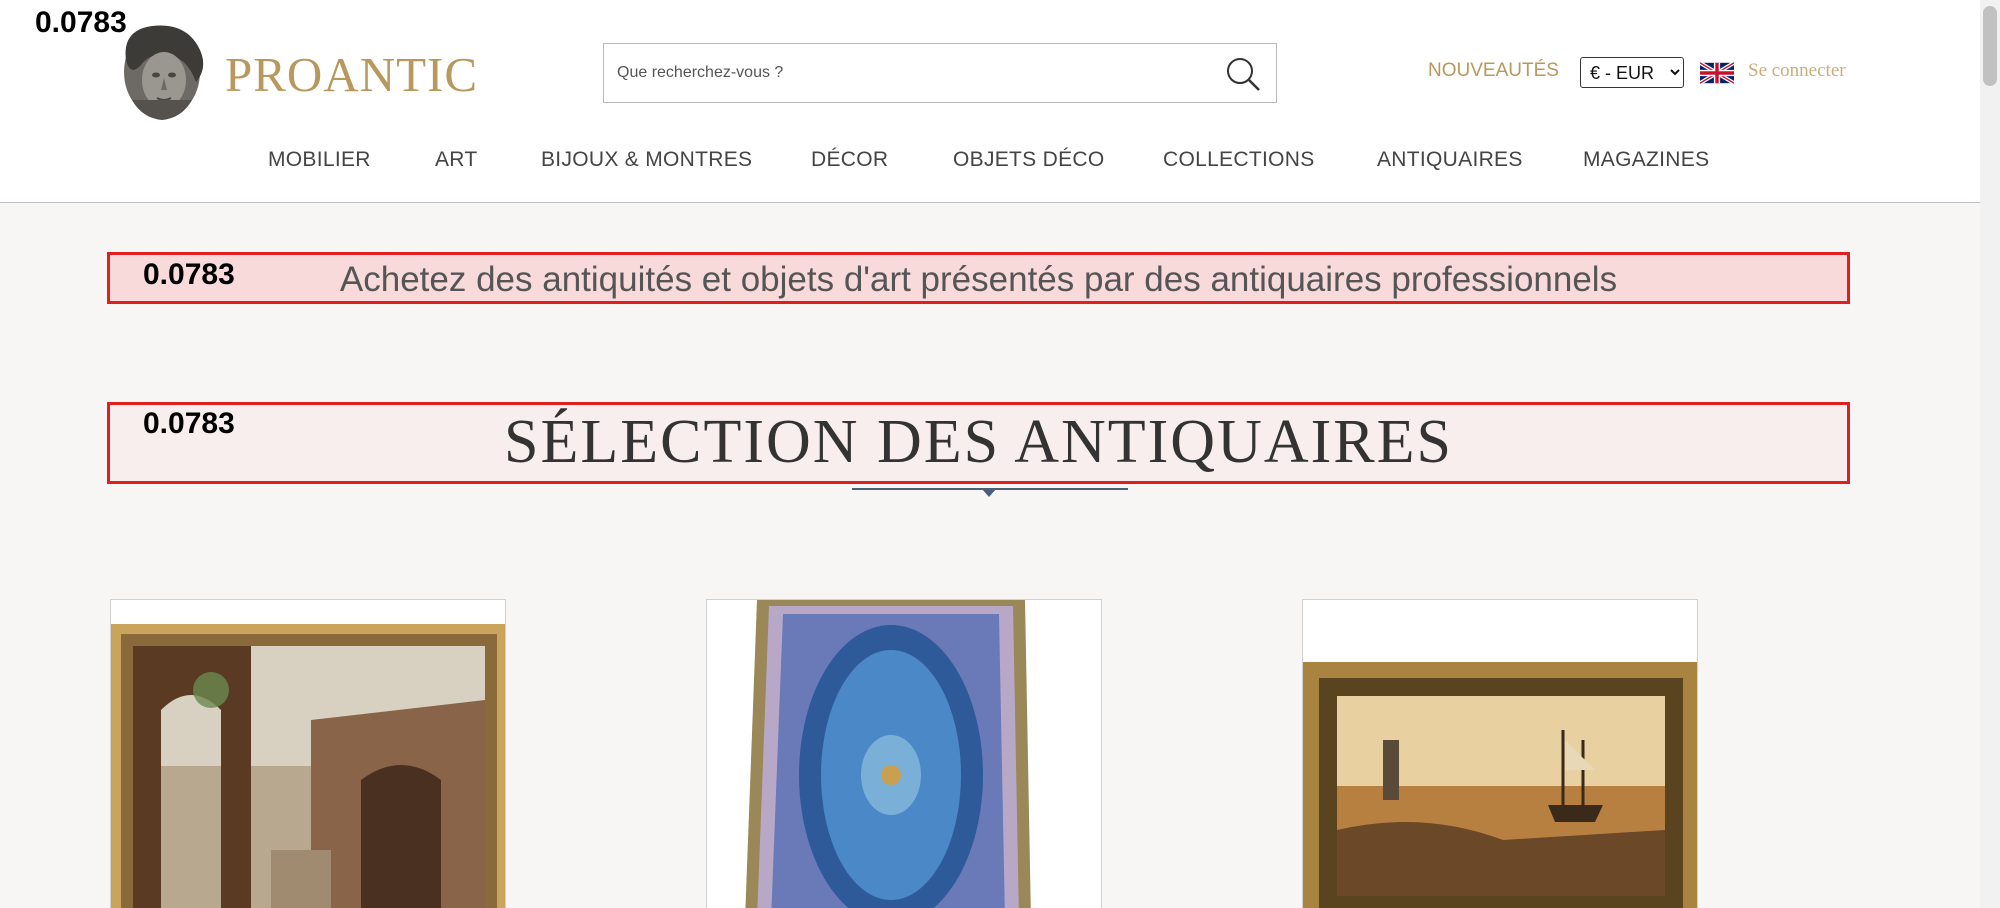 This screenshot has width=2000, height=908. I want to click on product-card-harbor-sunset-painting, so click(1500, 753).